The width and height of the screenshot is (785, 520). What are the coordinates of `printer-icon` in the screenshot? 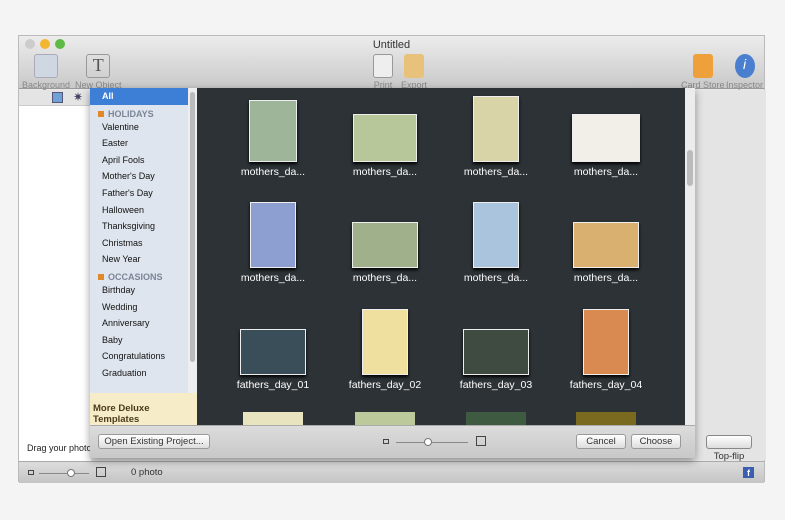 It's located at (383, 66).